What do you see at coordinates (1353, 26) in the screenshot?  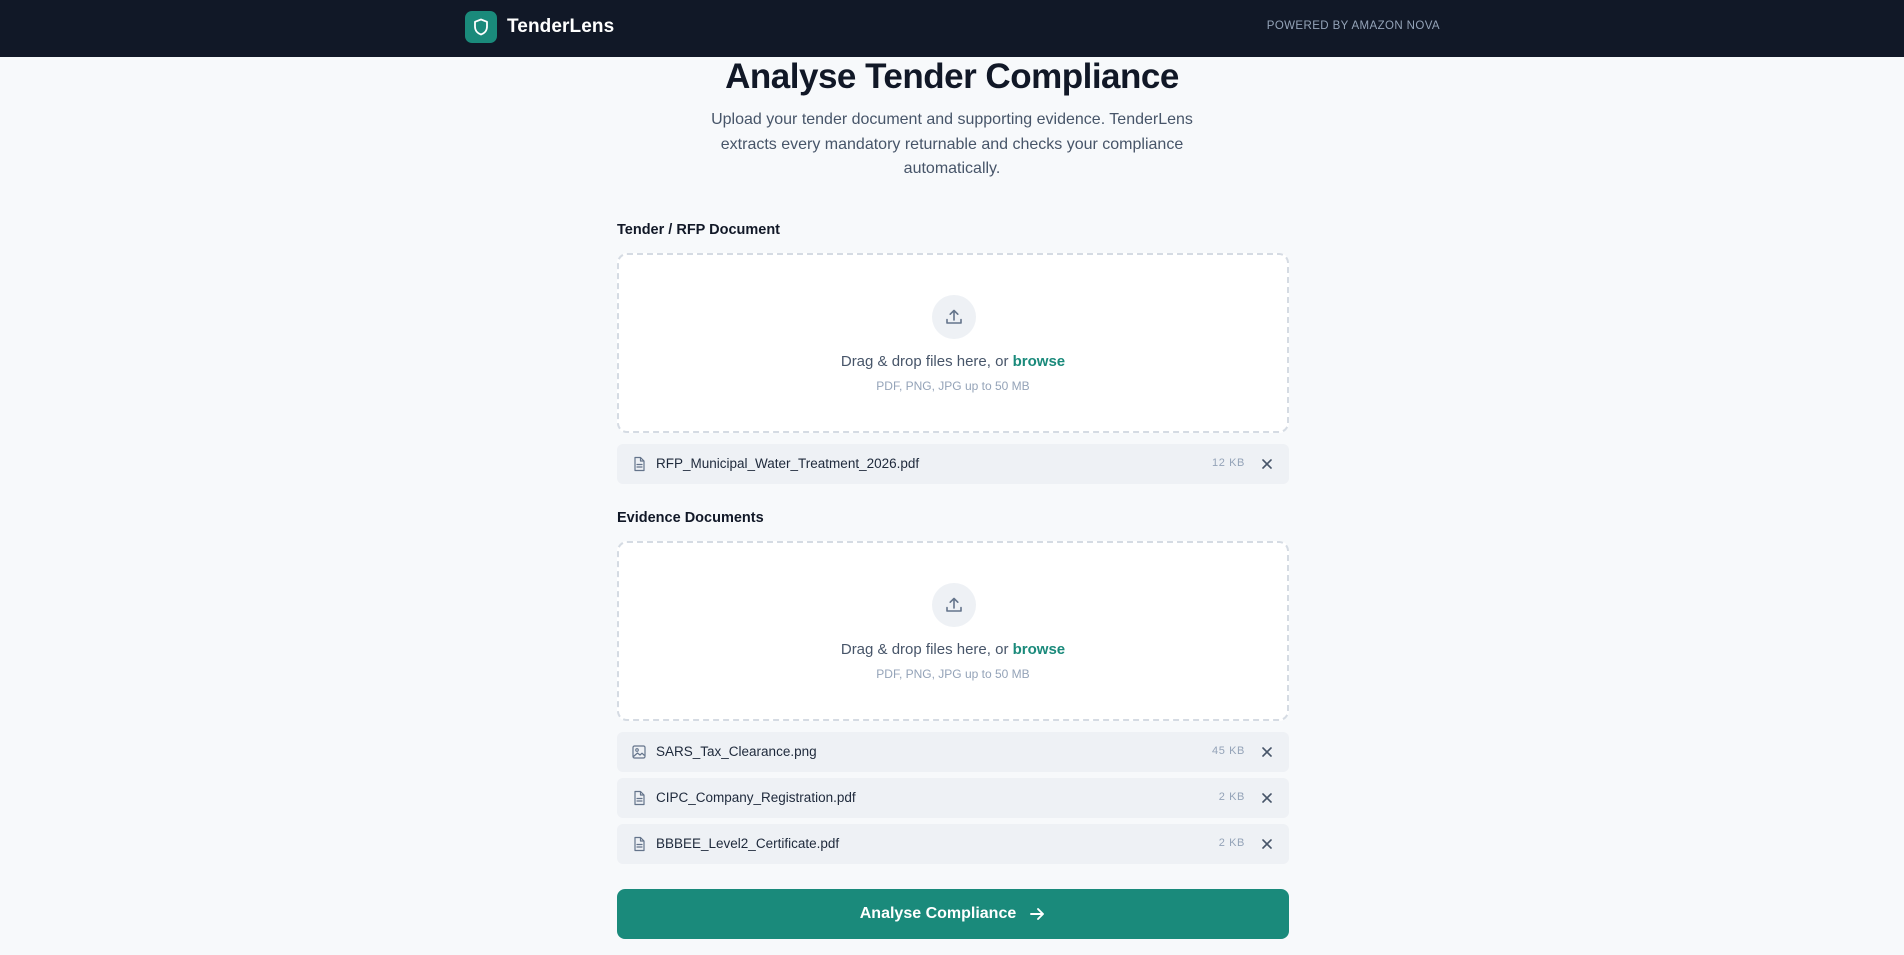 I see `powered-by-label: POWERED BY AMAZON NOVA` at bounding box center [1353, 26].